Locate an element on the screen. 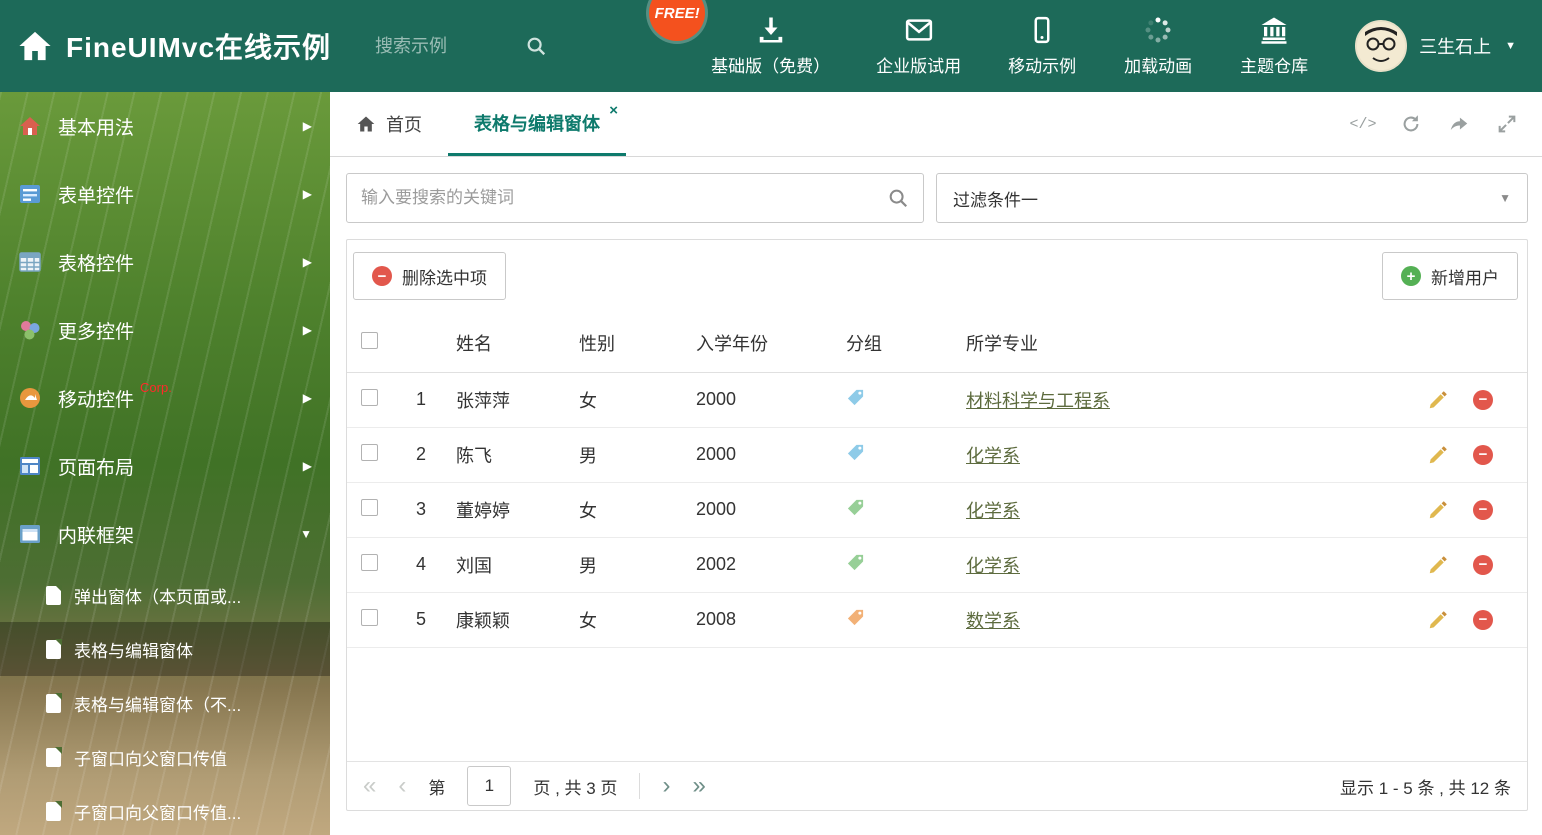 The image size is (1542, 835). filter-dropdown: 过滤条件一 ▼ is located at coordinates (1232, 198).